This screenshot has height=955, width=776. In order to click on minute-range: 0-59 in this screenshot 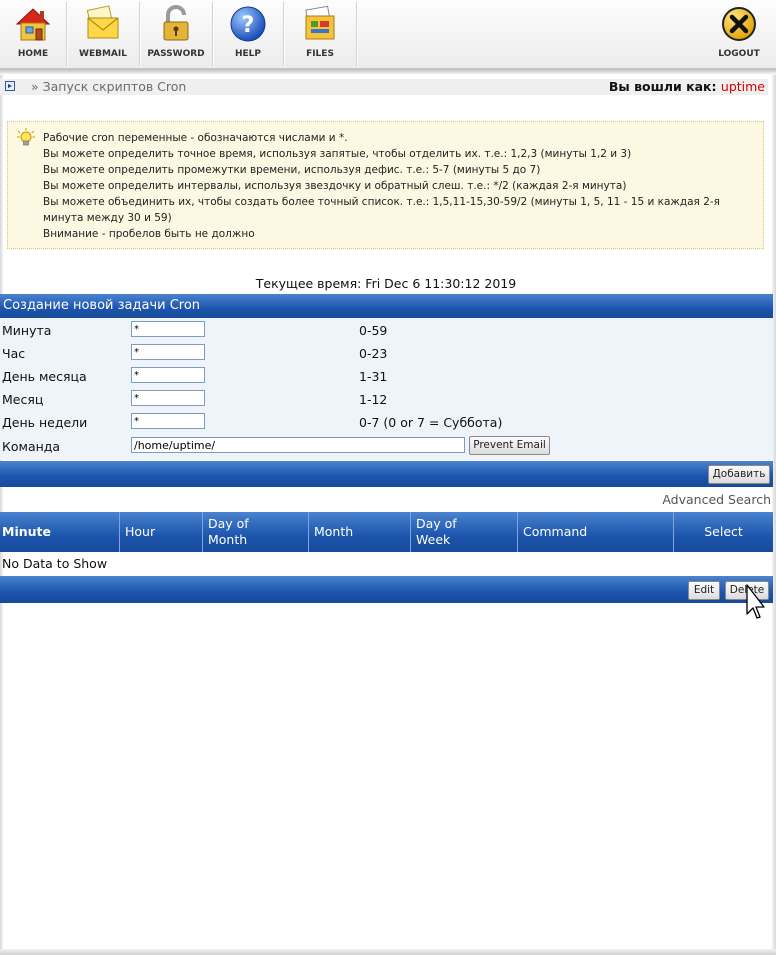, I will do `click(373, 330)`.